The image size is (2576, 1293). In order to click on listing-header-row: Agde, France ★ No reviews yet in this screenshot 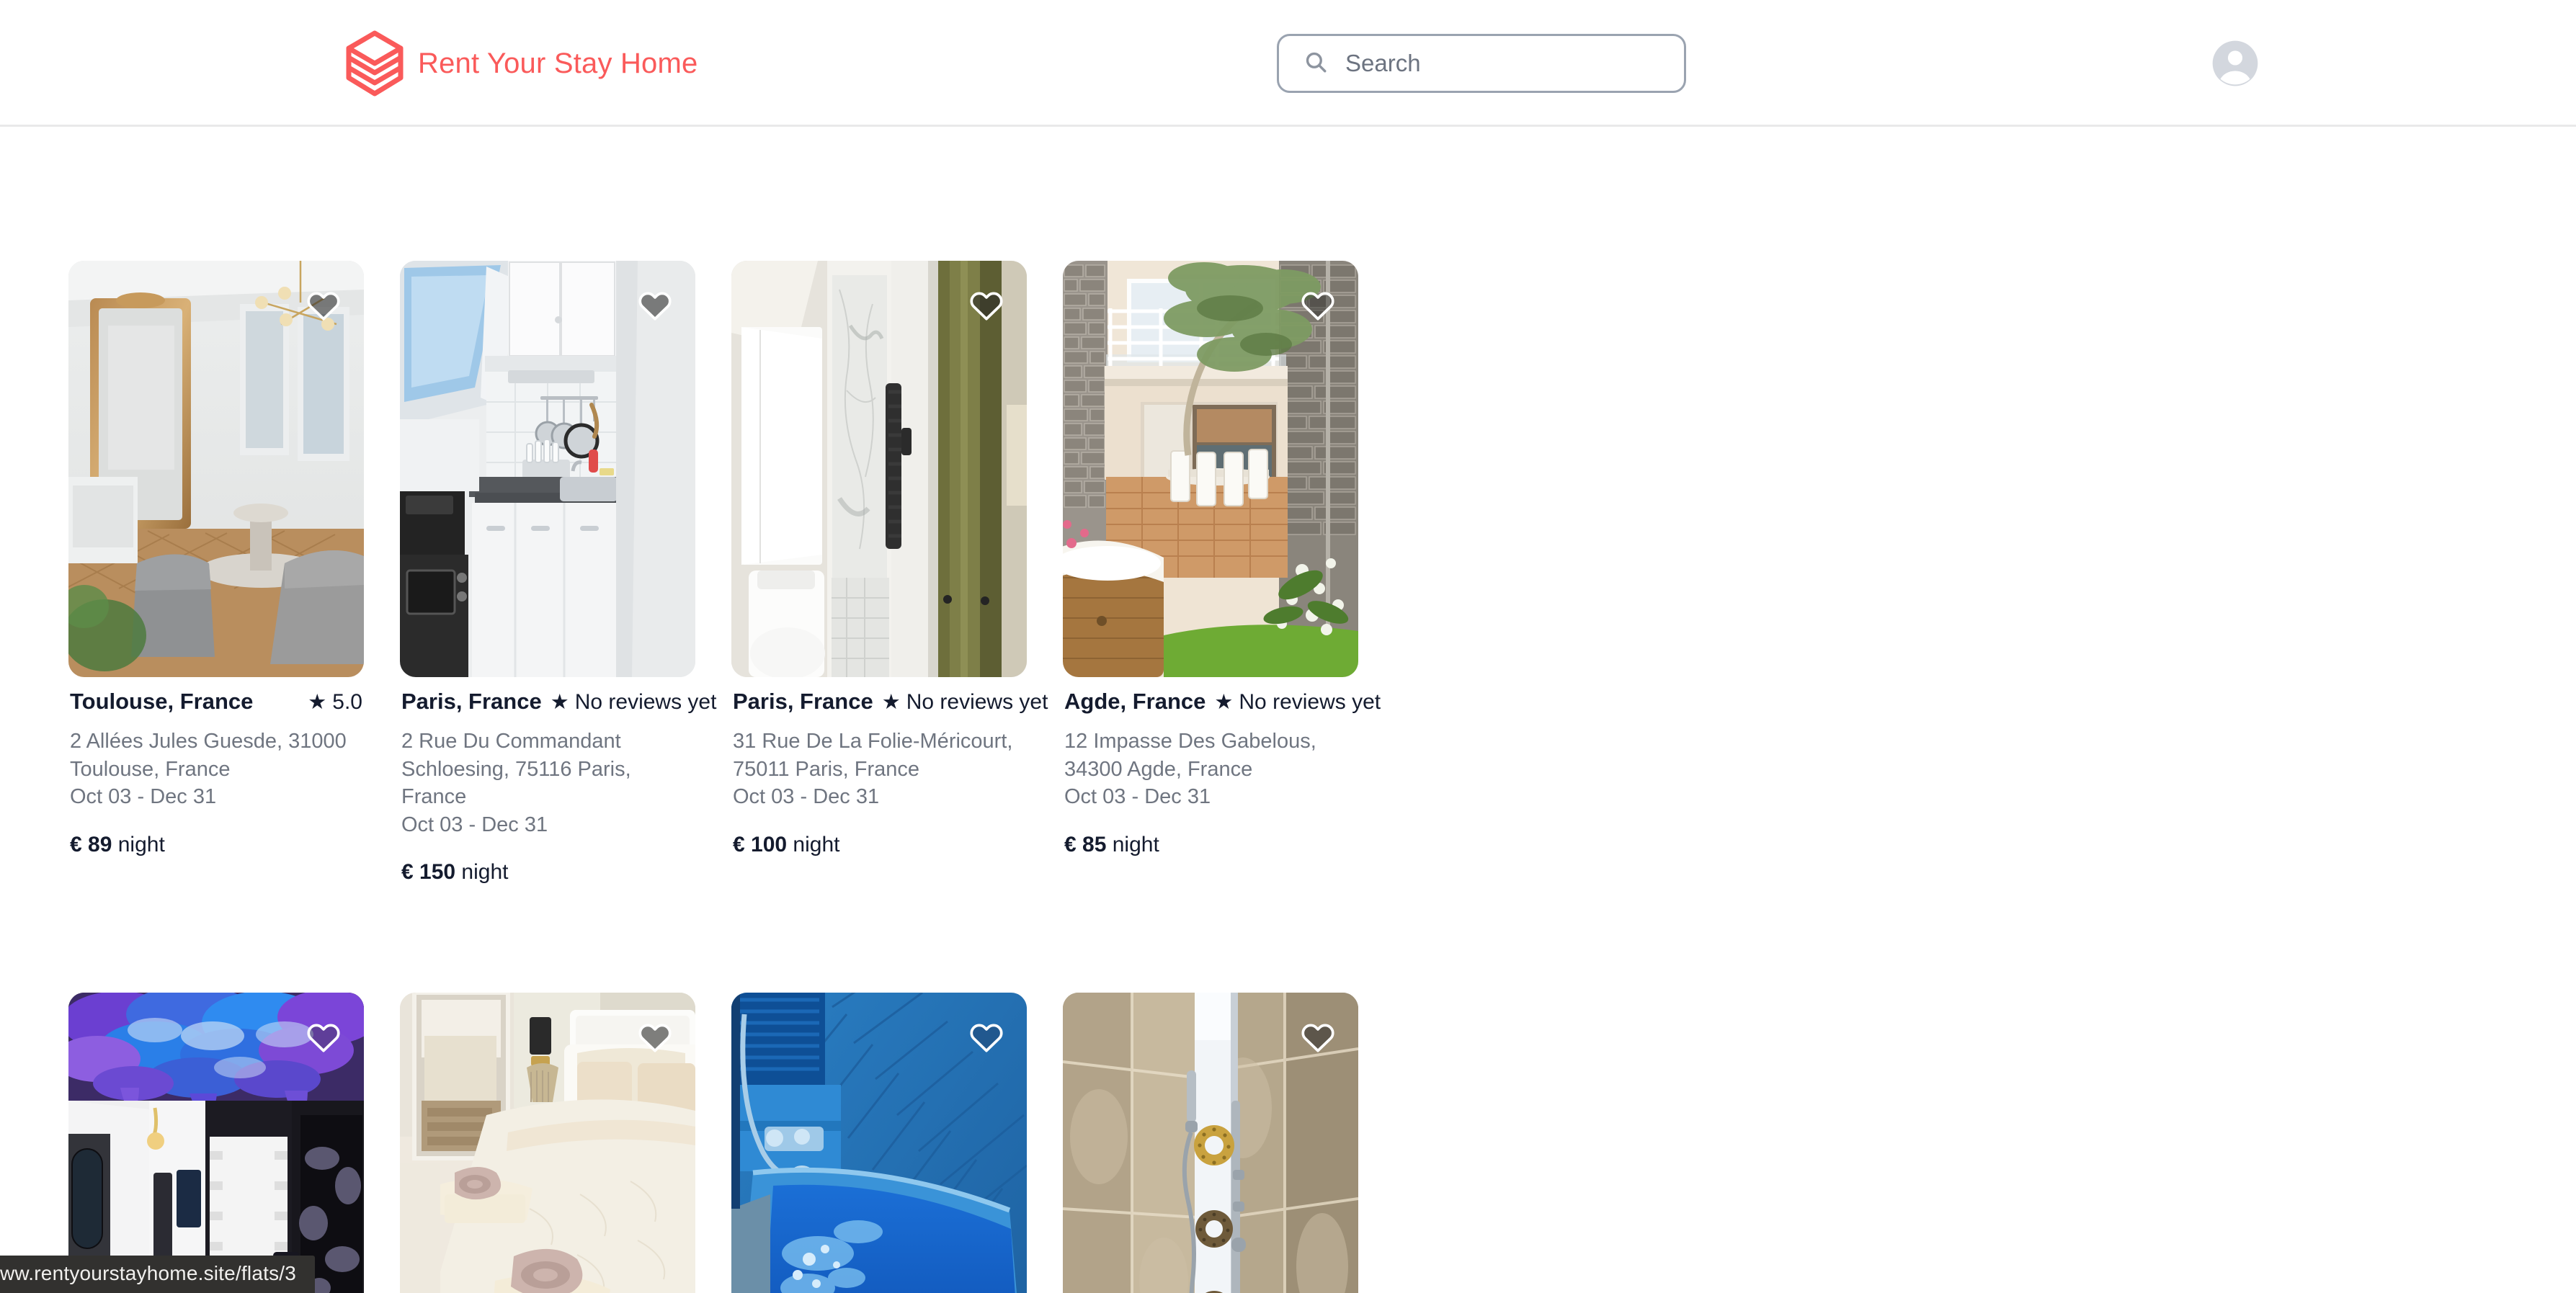, I will do `click(1222, 702)`.